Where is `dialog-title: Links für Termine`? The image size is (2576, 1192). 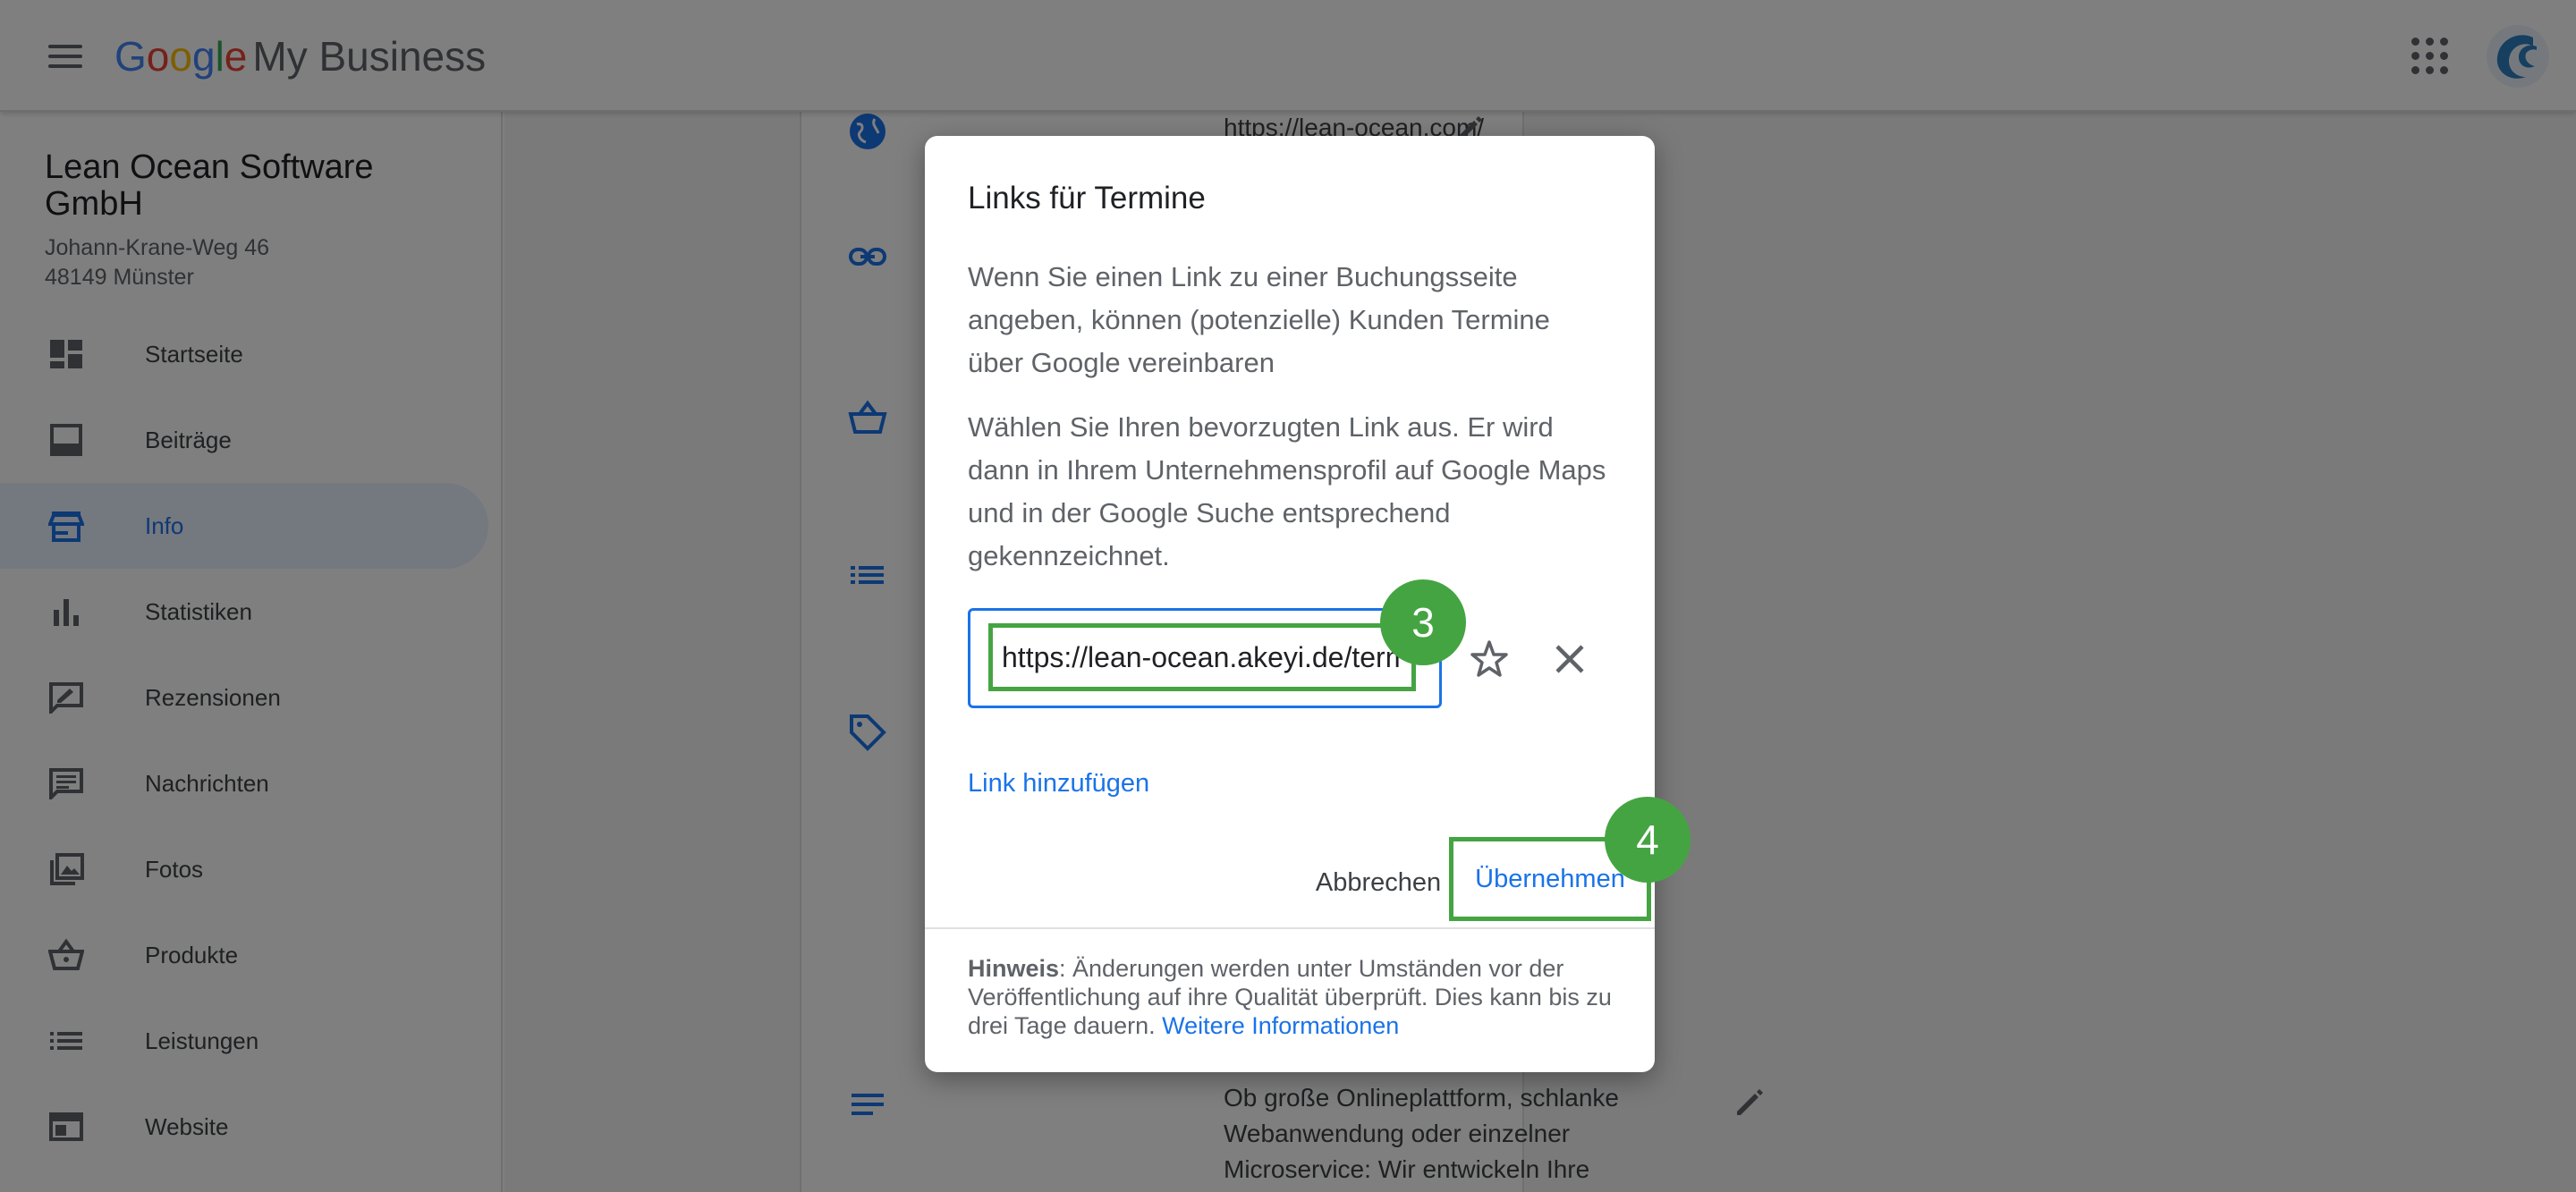
dialog-title: Links für Termine is located at coordinates (1087, 198).